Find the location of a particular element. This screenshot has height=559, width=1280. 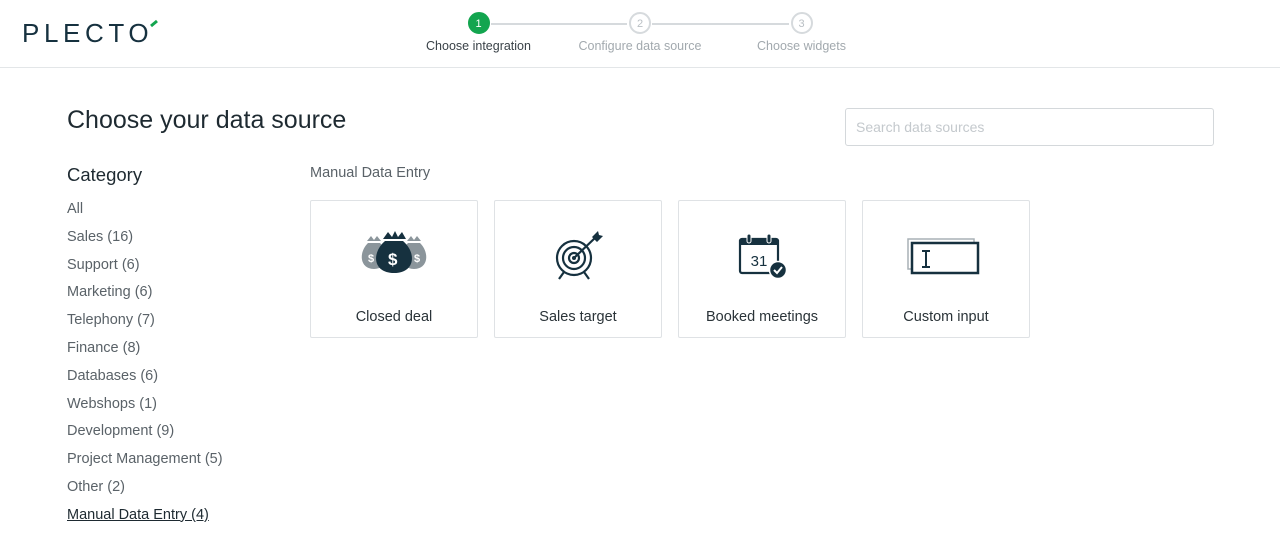

category-label: Telephony (7) is located at coordinates (111, 320).